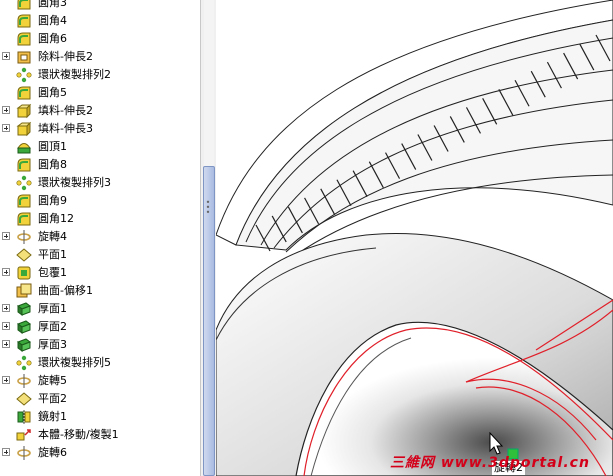  Describe the element at coordinates (52, 326) in the screenshot. I see `tree-item-label: 厚面2` at that location.